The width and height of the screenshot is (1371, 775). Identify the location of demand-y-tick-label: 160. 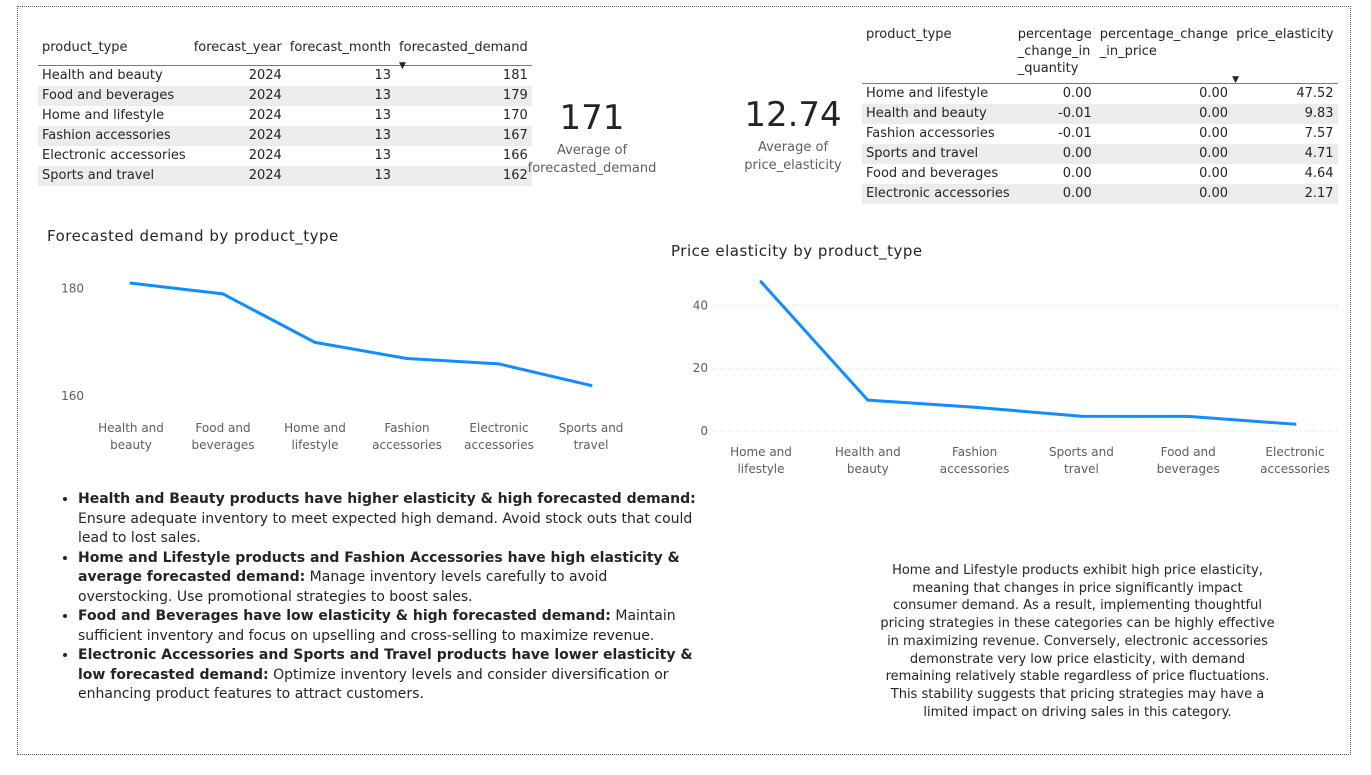
(72, 396).